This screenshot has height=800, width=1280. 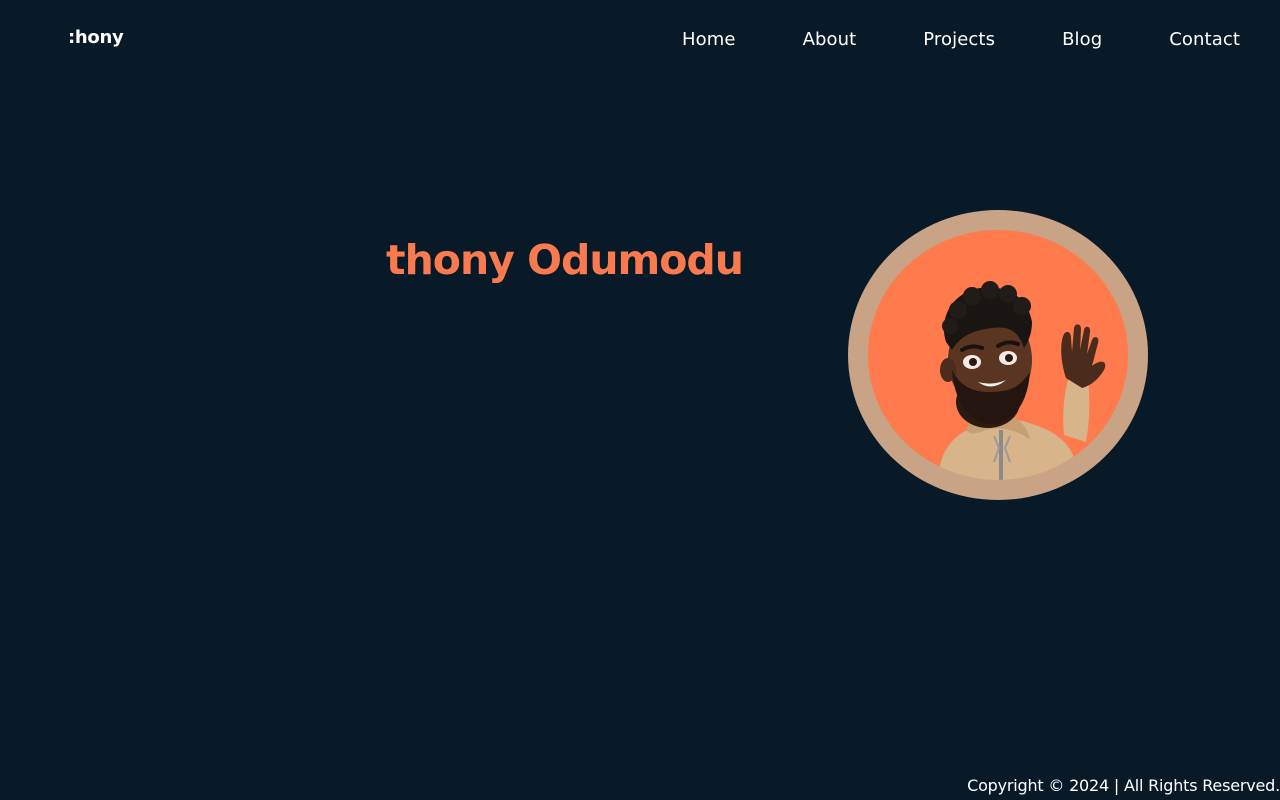 What do you see at coordinates (1022, 380) in the screenshot?
I see `memoji-waving-avatar-icon` at bounding box center [1022, 380].